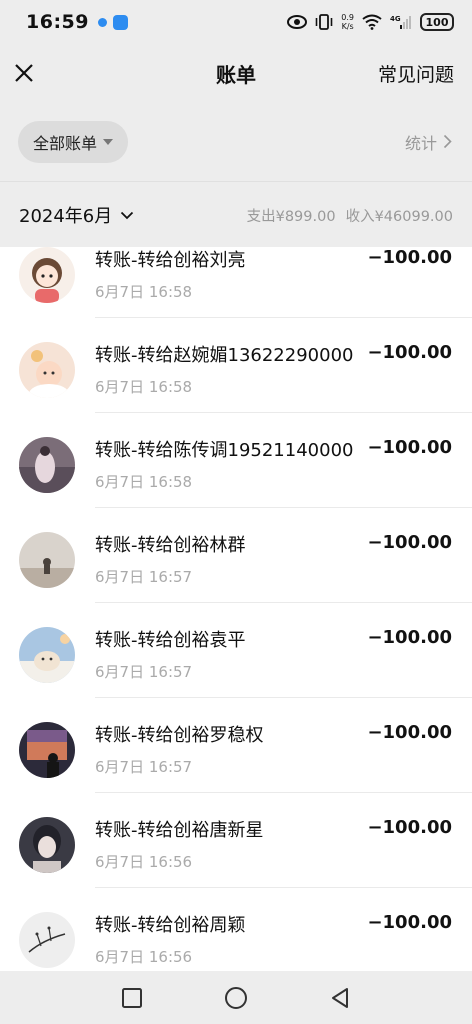  What do you see at coordinates (324, 22) in the screenshot?
I see `vibrate-icon` at bounding box center [324, 22].